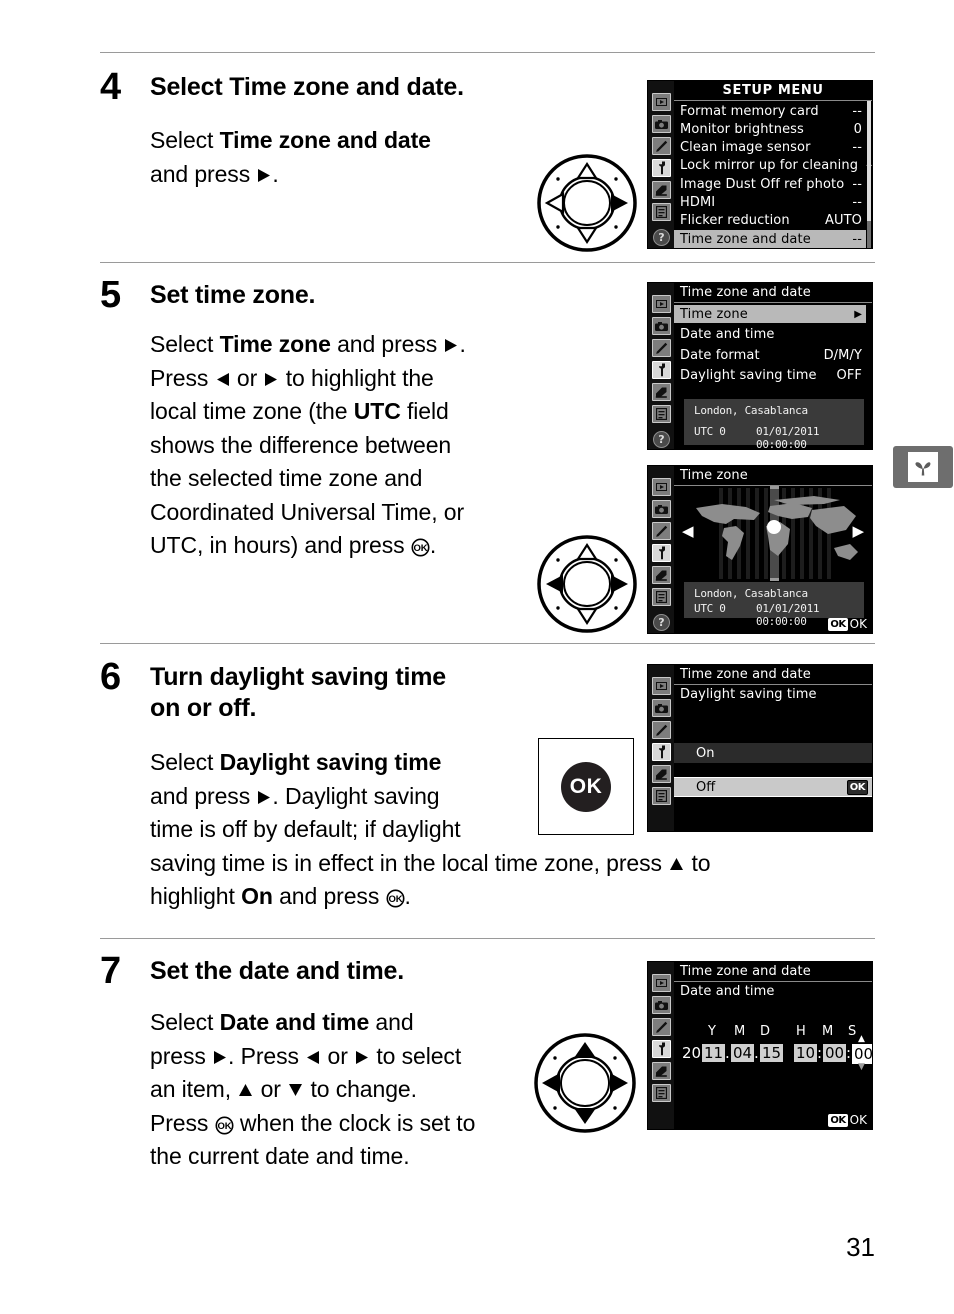 The image size is (954, 1314). What do you see at coordinates (313, 1057) in the screenshot?
I see `left-arrow-icon` at bounding box center [313, 1057].